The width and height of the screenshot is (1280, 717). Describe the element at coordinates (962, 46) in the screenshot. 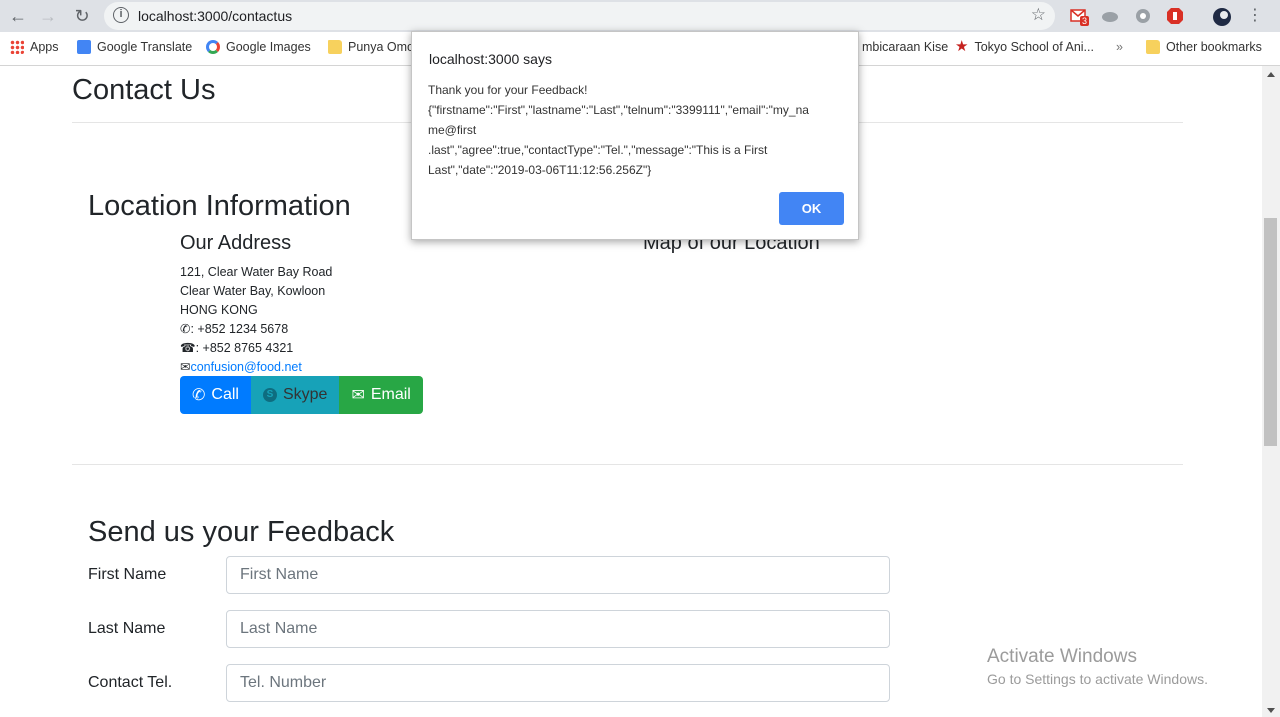

I see `star-bookmark-icon: ★` at that location.